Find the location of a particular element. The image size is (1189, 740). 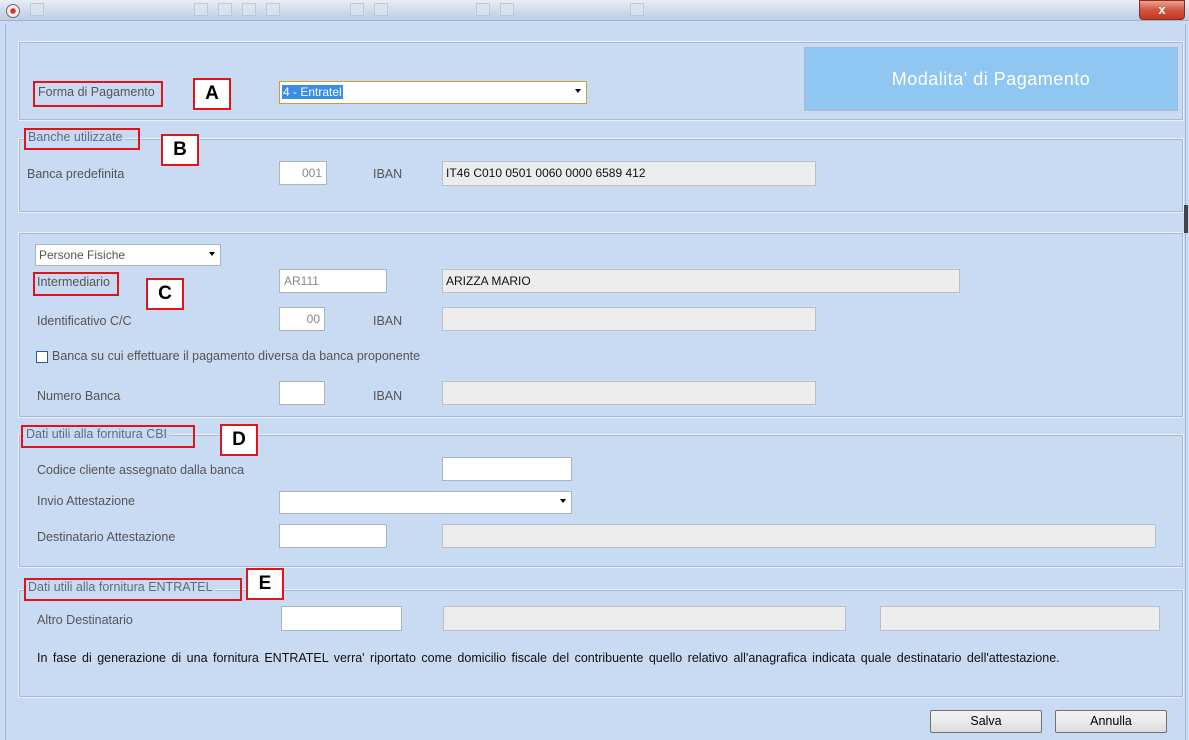

marker-d: D is located at coordinates (239, 440).